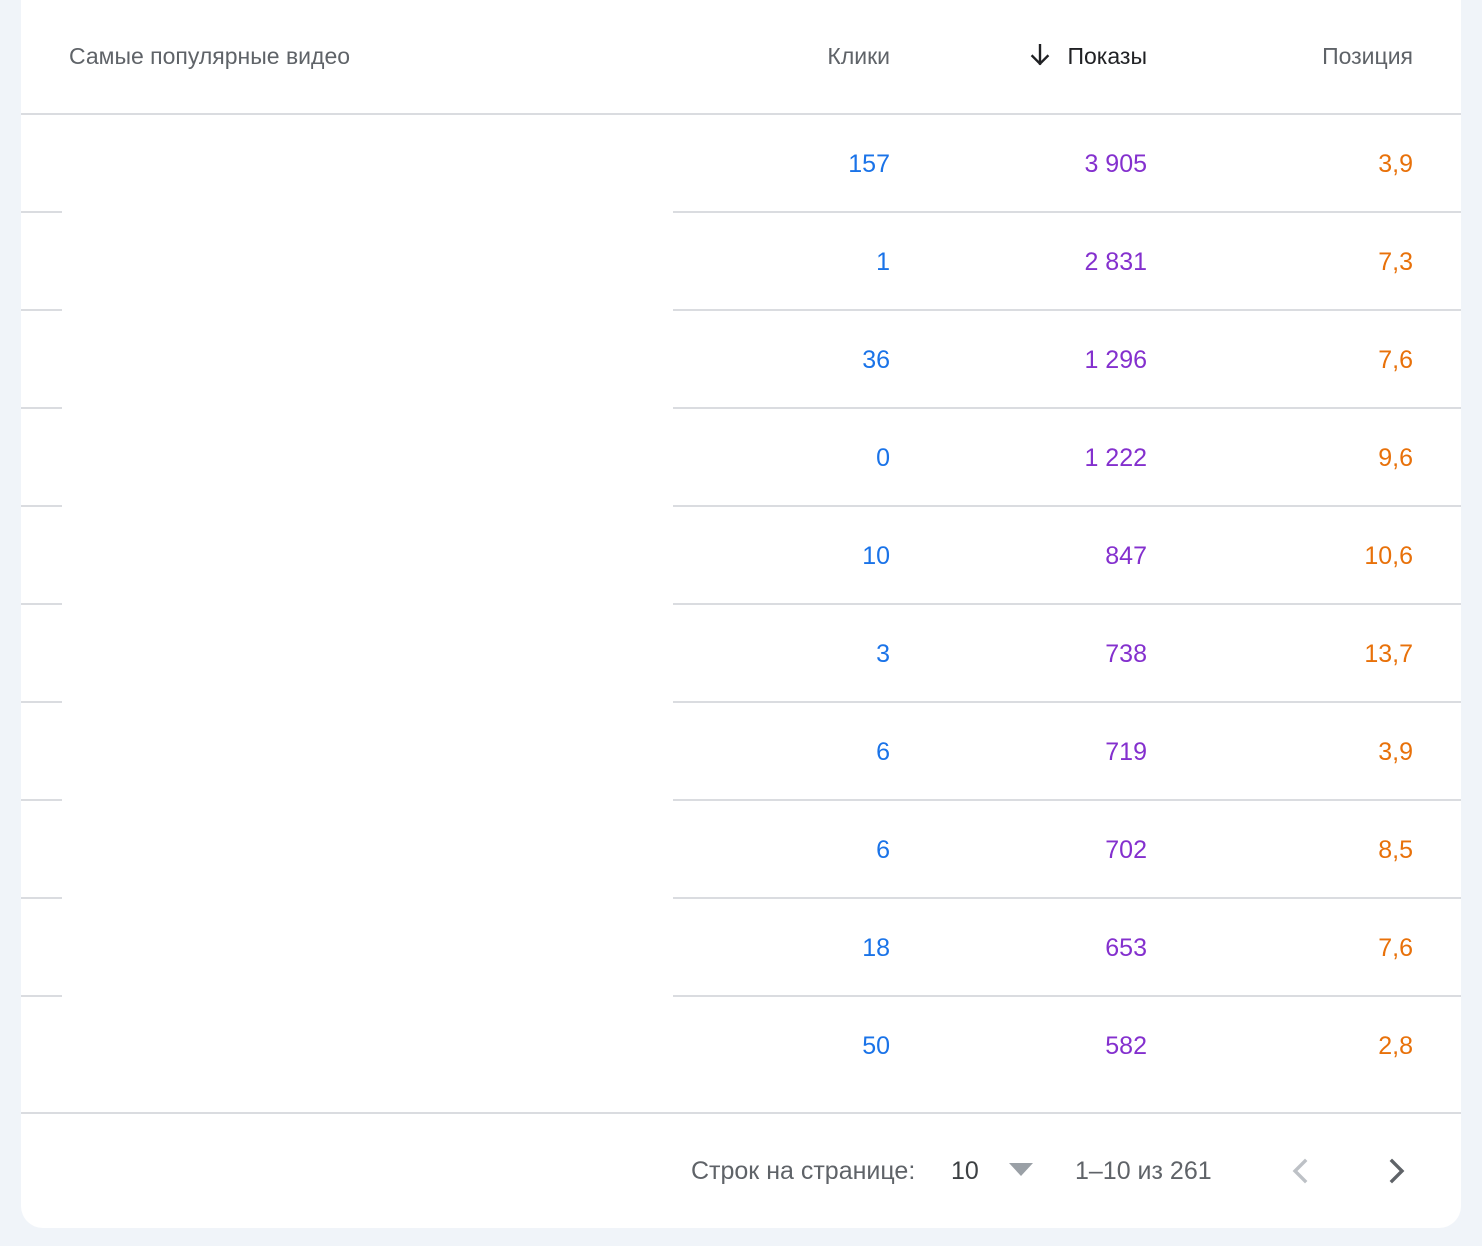 Image resolution: width=1482 pixels, height=1246 pixels. Describe the element at coordinates (1115, 164) in the screenshot. I see `cell-impressions: 3 905` at that location.